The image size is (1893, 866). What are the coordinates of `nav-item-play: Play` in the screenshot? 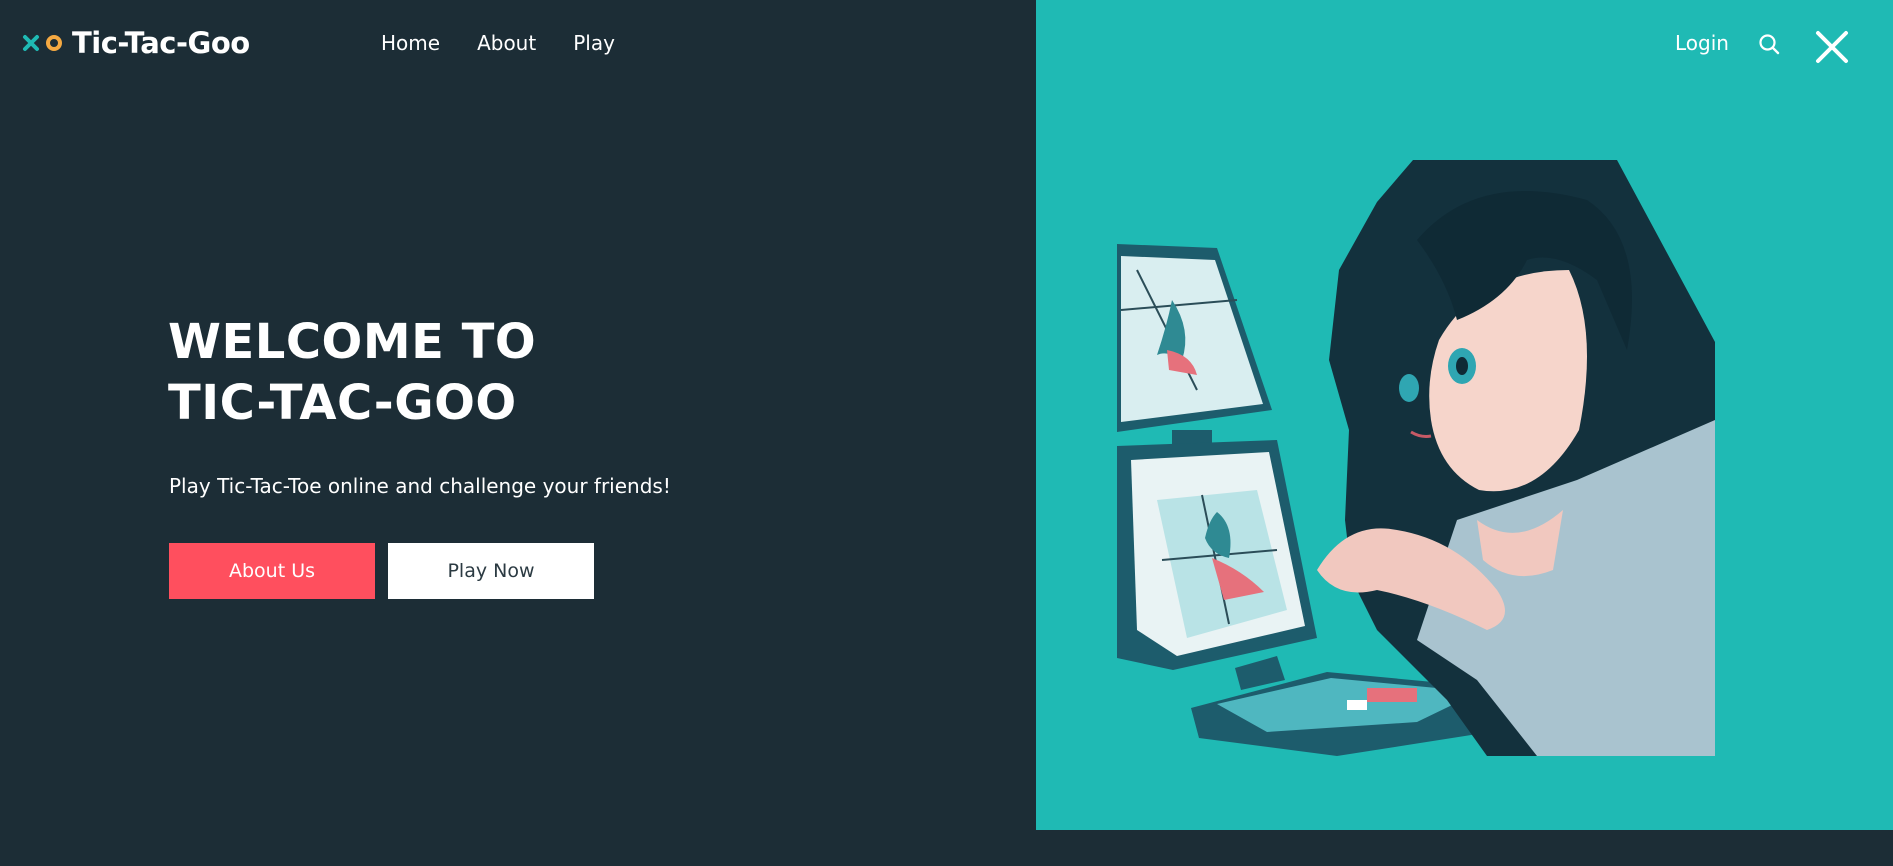 It's located at (594, 43).